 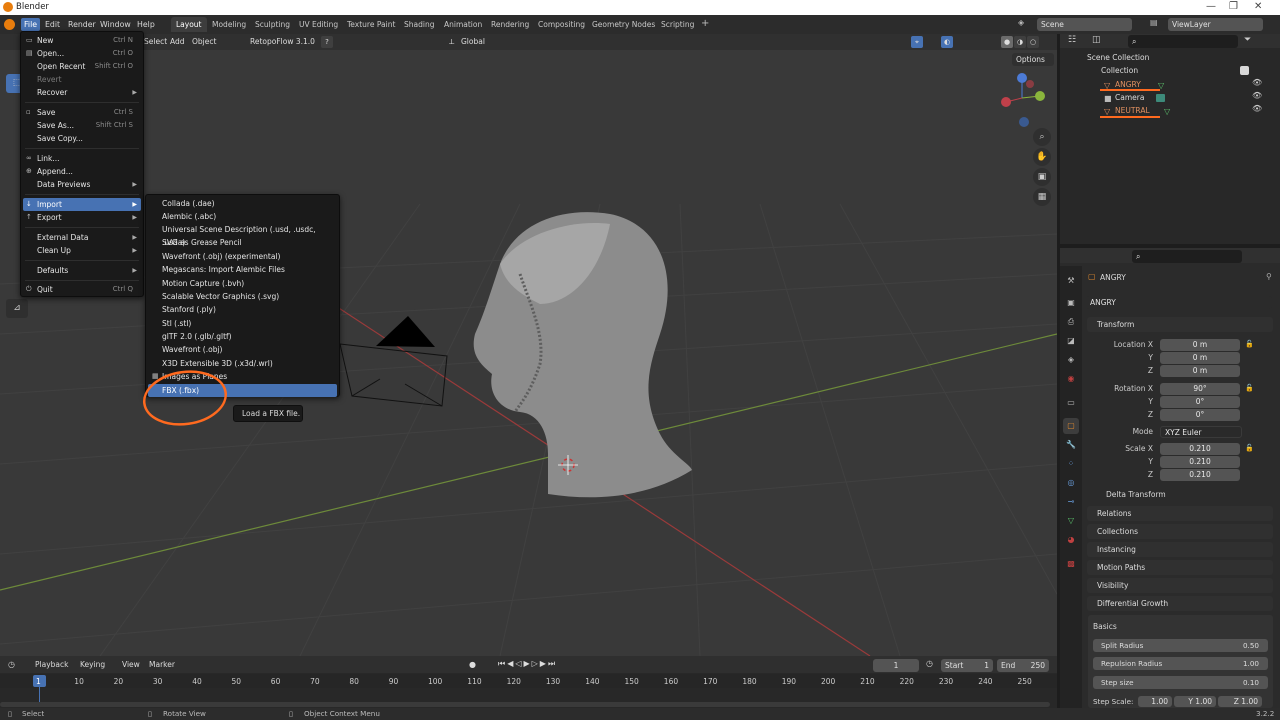 I want to click on grid-view-icon: ▦, so click(x=1042, y=197).